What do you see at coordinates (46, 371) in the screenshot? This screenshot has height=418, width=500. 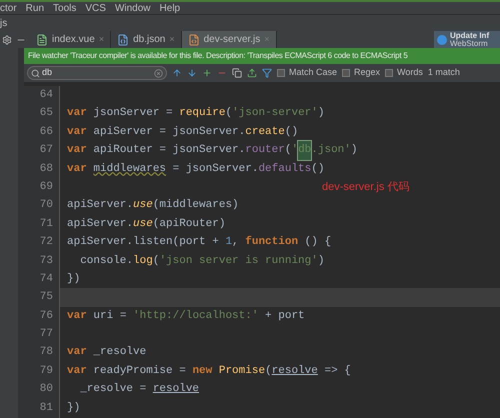 I see `line-number: 79` at bounding box center [46, 371].